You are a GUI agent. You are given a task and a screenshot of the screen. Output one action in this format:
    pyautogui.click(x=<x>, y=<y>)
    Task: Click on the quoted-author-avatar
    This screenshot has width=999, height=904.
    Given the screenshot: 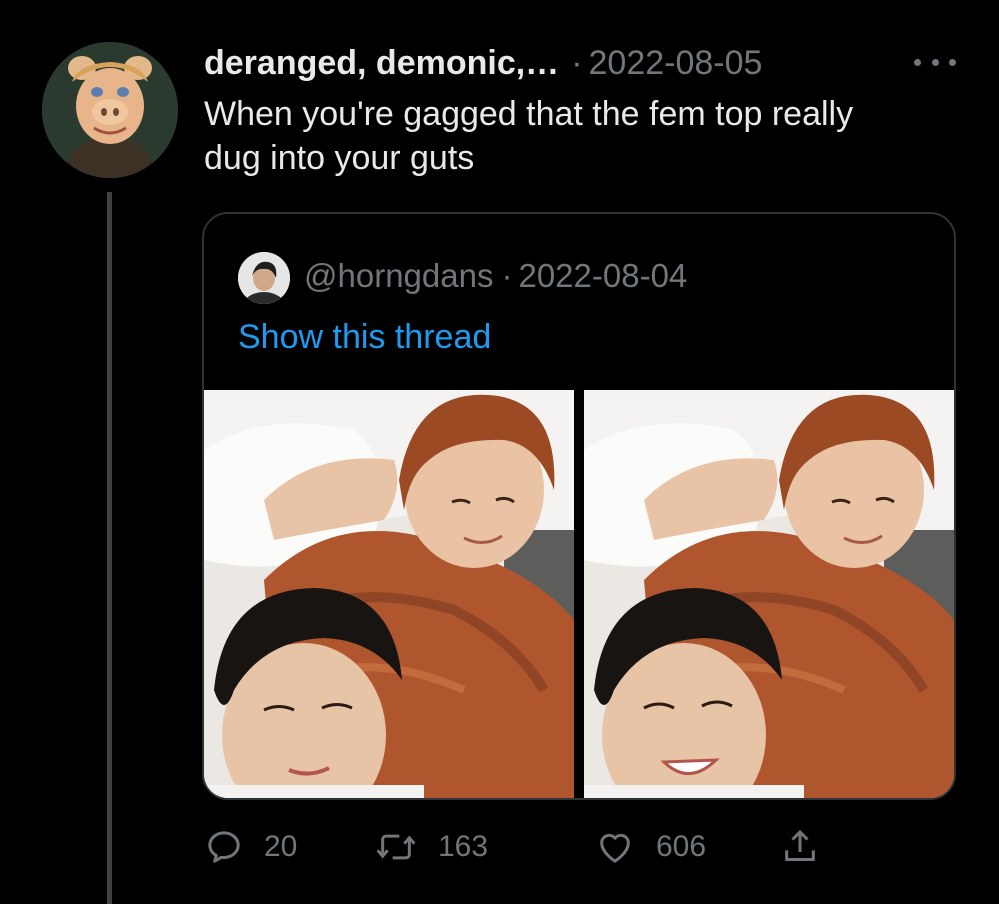 What is the action you would take?
    pyautogui.click(x=264, y=278)
    